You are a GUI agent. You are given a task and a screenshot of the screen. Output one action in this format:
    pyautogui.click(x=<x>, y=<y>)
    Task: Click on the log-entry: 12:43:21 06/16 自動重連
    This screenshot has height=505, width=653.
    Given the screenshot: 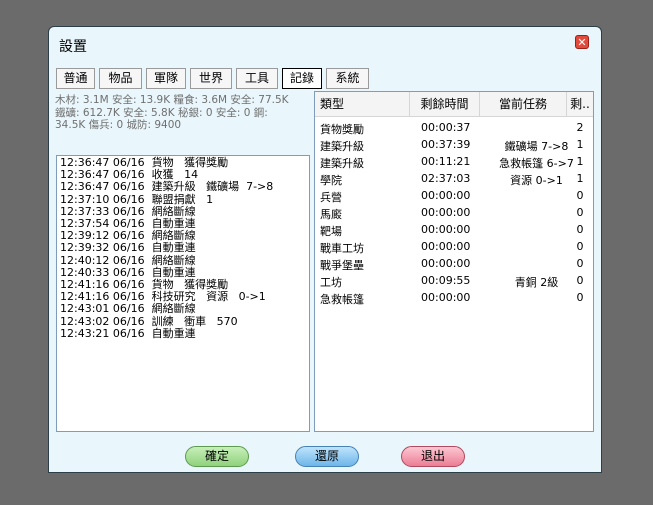 What is the action you would take?
    pyautogui.click(x=128, y=333)
    